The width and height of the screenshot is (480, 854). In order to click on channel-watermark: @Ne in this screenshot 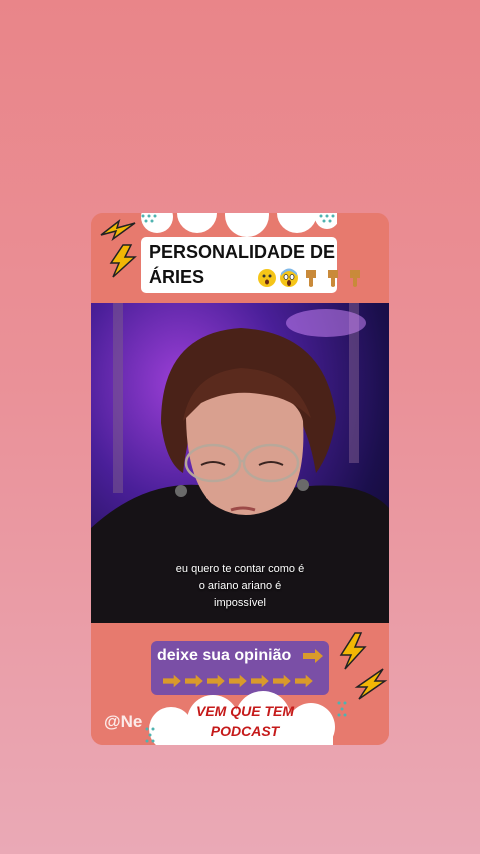, I will do `click(123, 721)`.